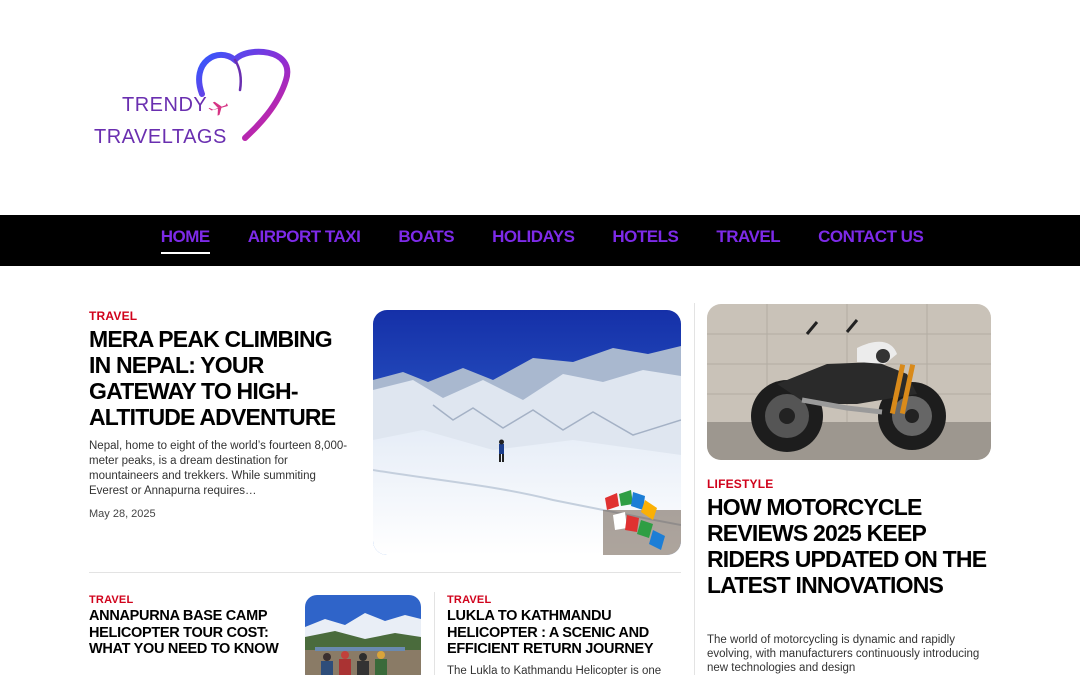 This screenshot has width=1080, height=675. Describe the element at coordinates (645, 240) in the screenshot. I see `nav-hotels: HOTELS` at that location.